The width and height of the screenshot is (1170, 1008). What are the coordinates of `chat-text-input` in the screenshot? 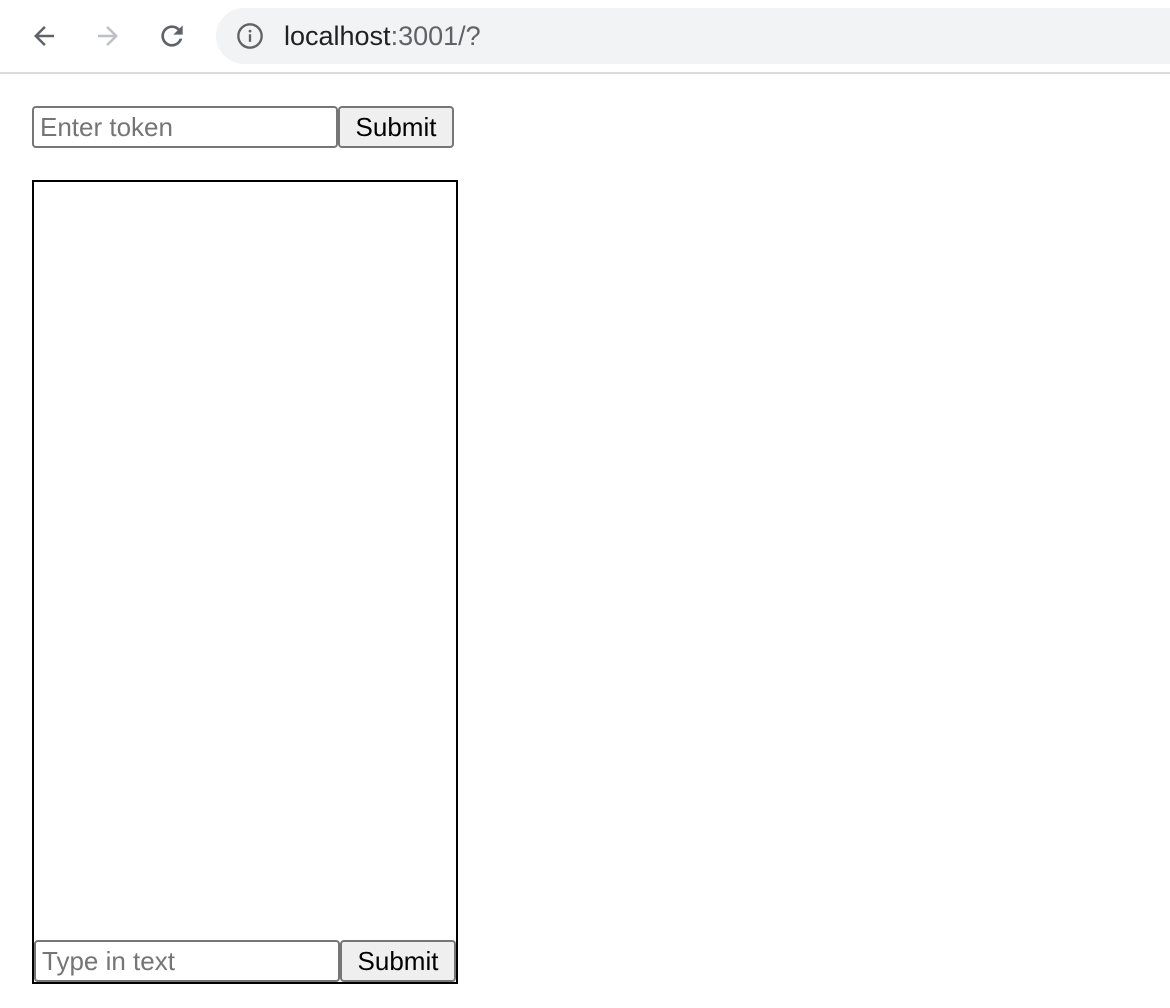 It's located at (187, 961).